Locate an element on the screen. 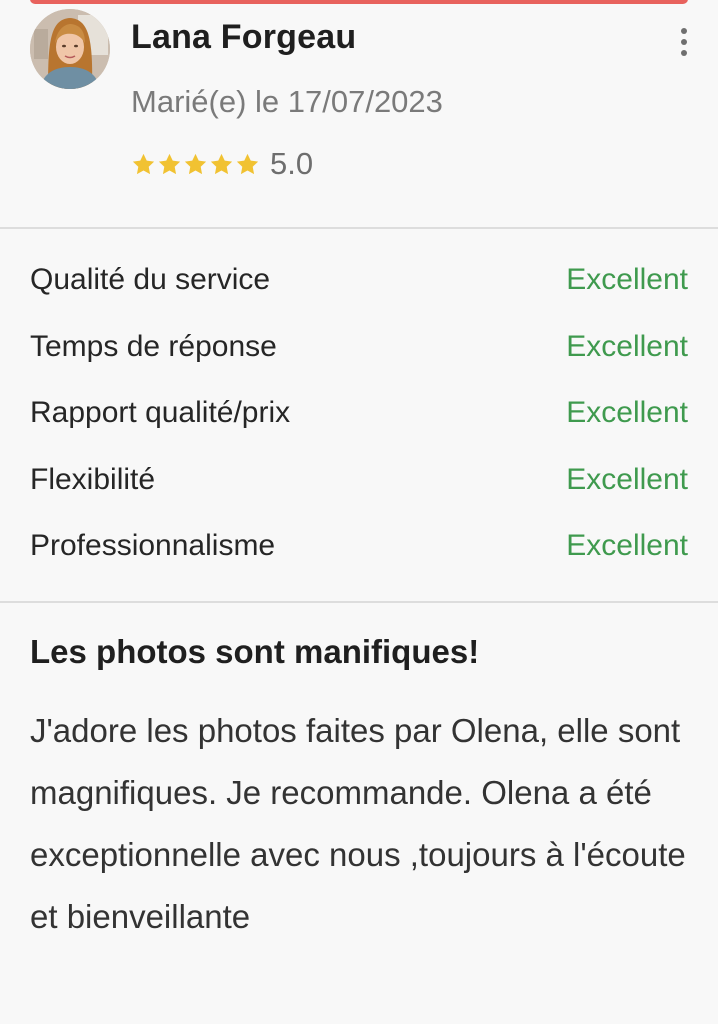 The width and height of the screenshot is (718, 1024). star-rating is located at coordinates (195, 164).